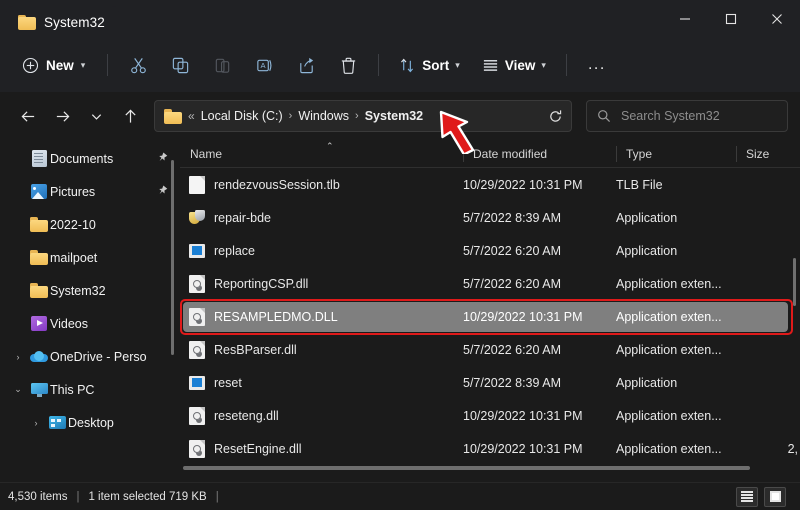  Describe the element at coordinates (197, 184) in the screenshot. I see `blank-file-icon` at that location.